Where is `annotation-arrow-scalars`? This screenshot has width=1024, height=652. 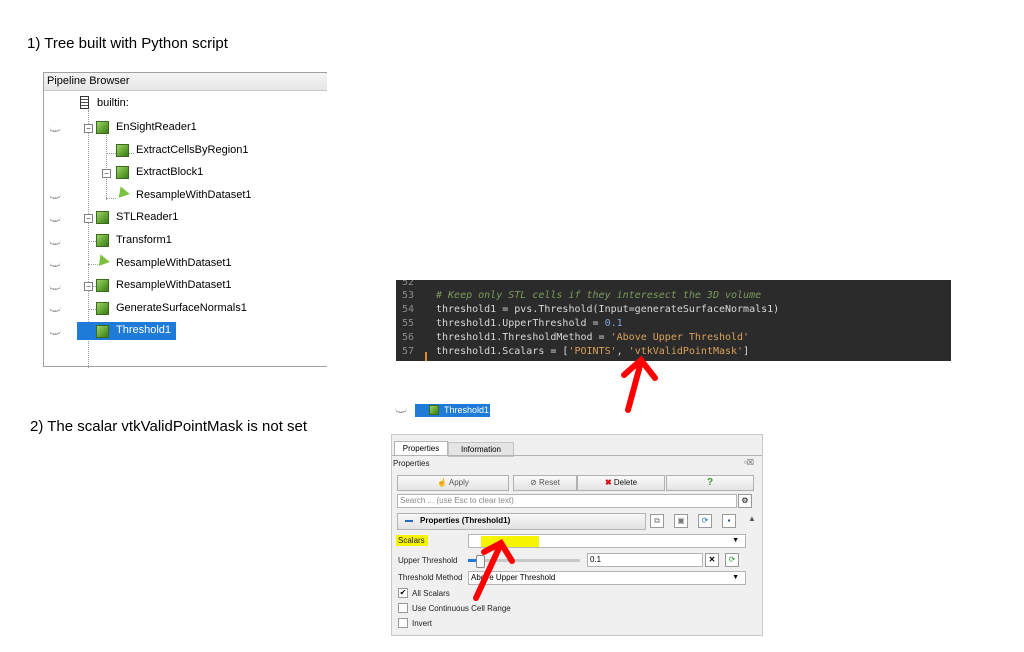 annotation-arrow-scalars is located at coordinates (494, 570).